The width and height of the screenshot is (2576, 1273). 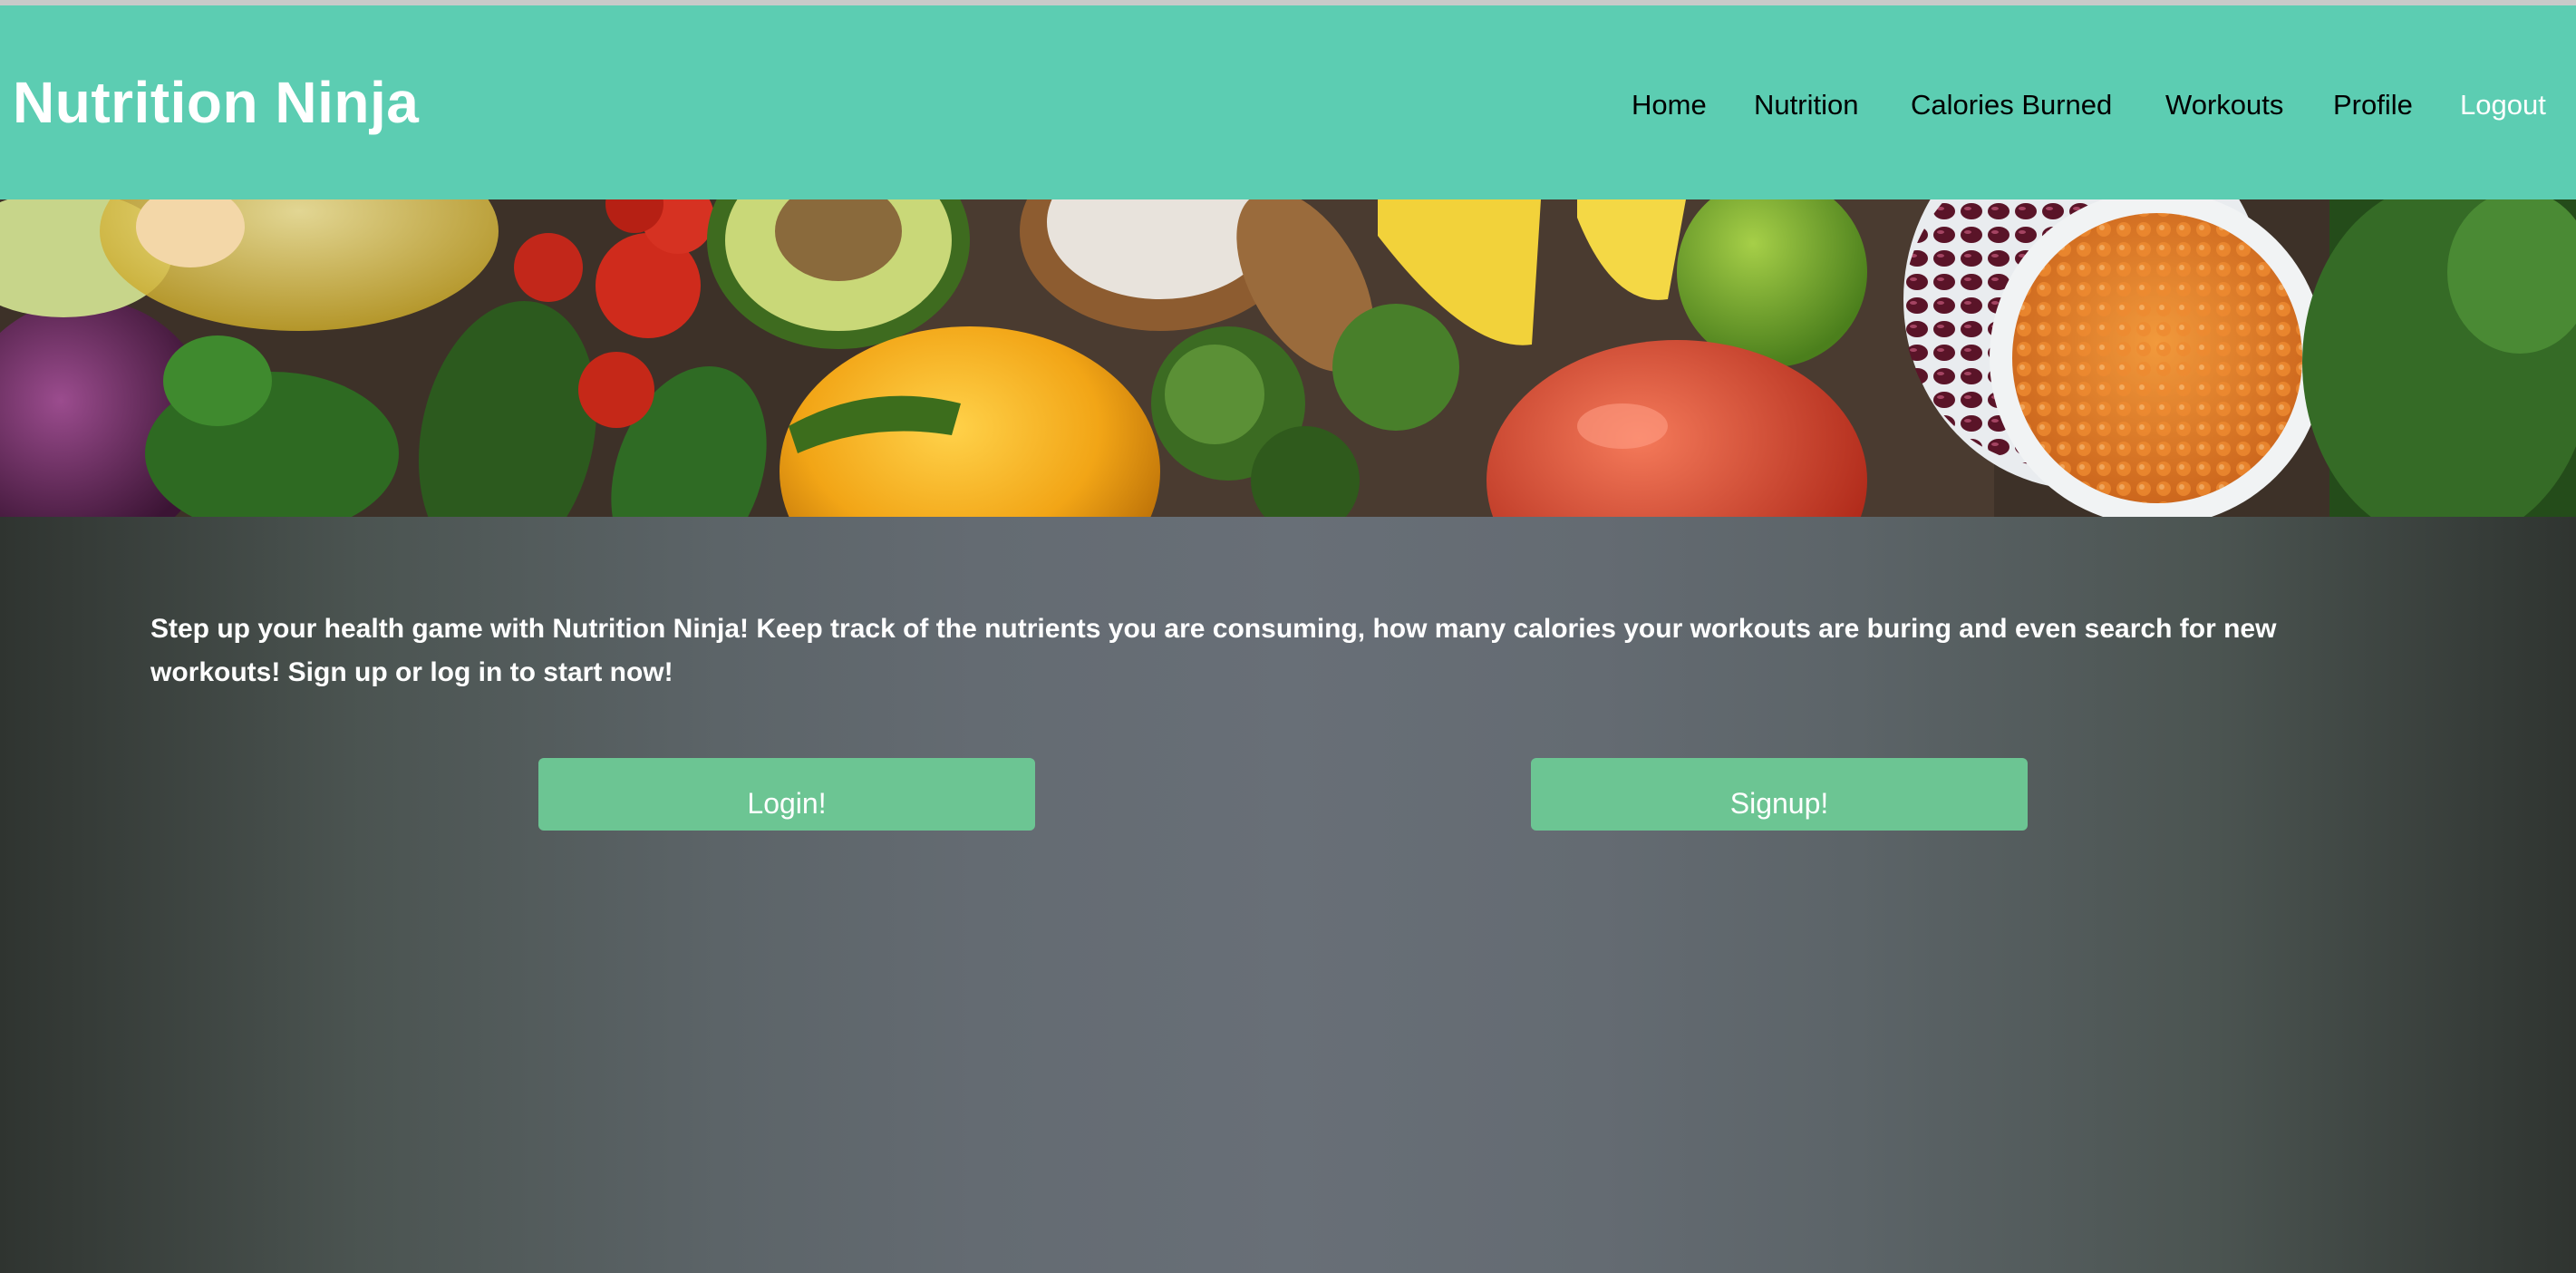 What do you see at coordinates (786, 794) in the screenshot?
I see `login-button: Login!` at bounding box center [786, 794].